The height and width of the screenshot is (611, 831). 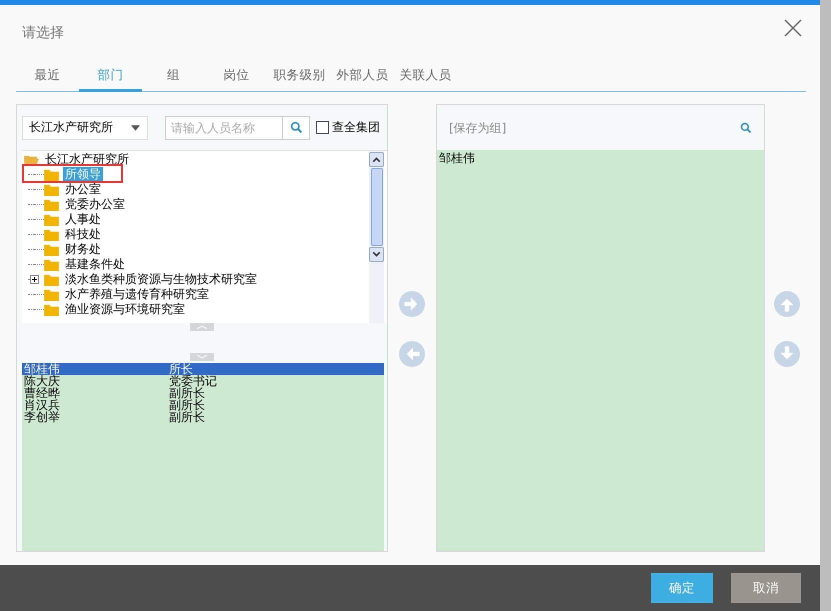 What do you see at coordinates (793, 28) in the screenshot?
I see `close-icon` at bounding box center [793, 28].